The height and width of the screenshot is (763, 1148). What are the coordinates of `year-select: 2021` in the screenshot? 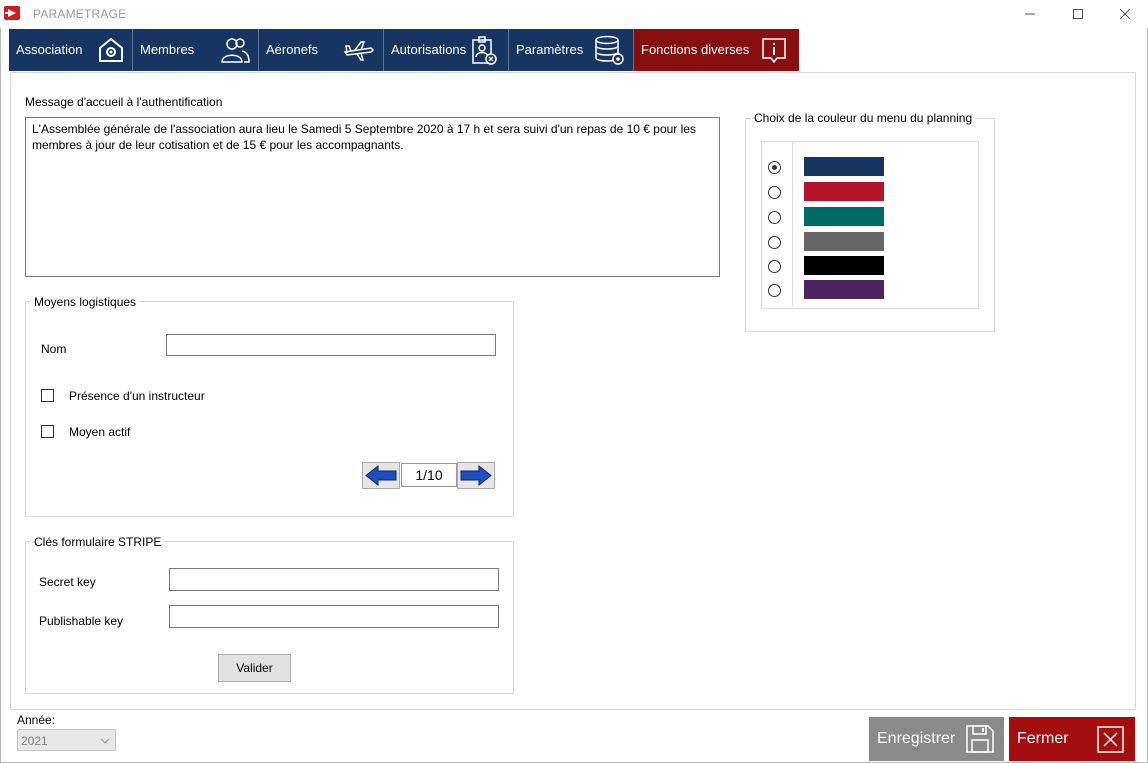 It's located at (66, 740).